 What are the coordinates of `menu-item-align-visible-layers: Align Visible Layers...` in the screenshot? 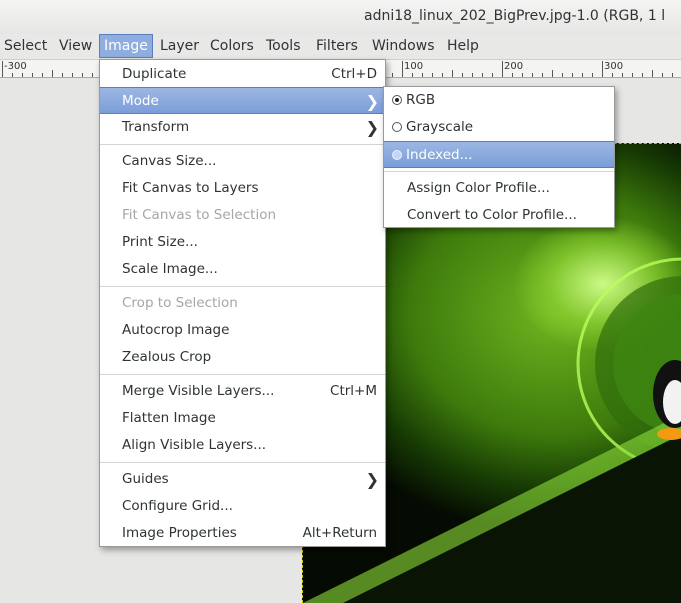 It's located at (242, 445).